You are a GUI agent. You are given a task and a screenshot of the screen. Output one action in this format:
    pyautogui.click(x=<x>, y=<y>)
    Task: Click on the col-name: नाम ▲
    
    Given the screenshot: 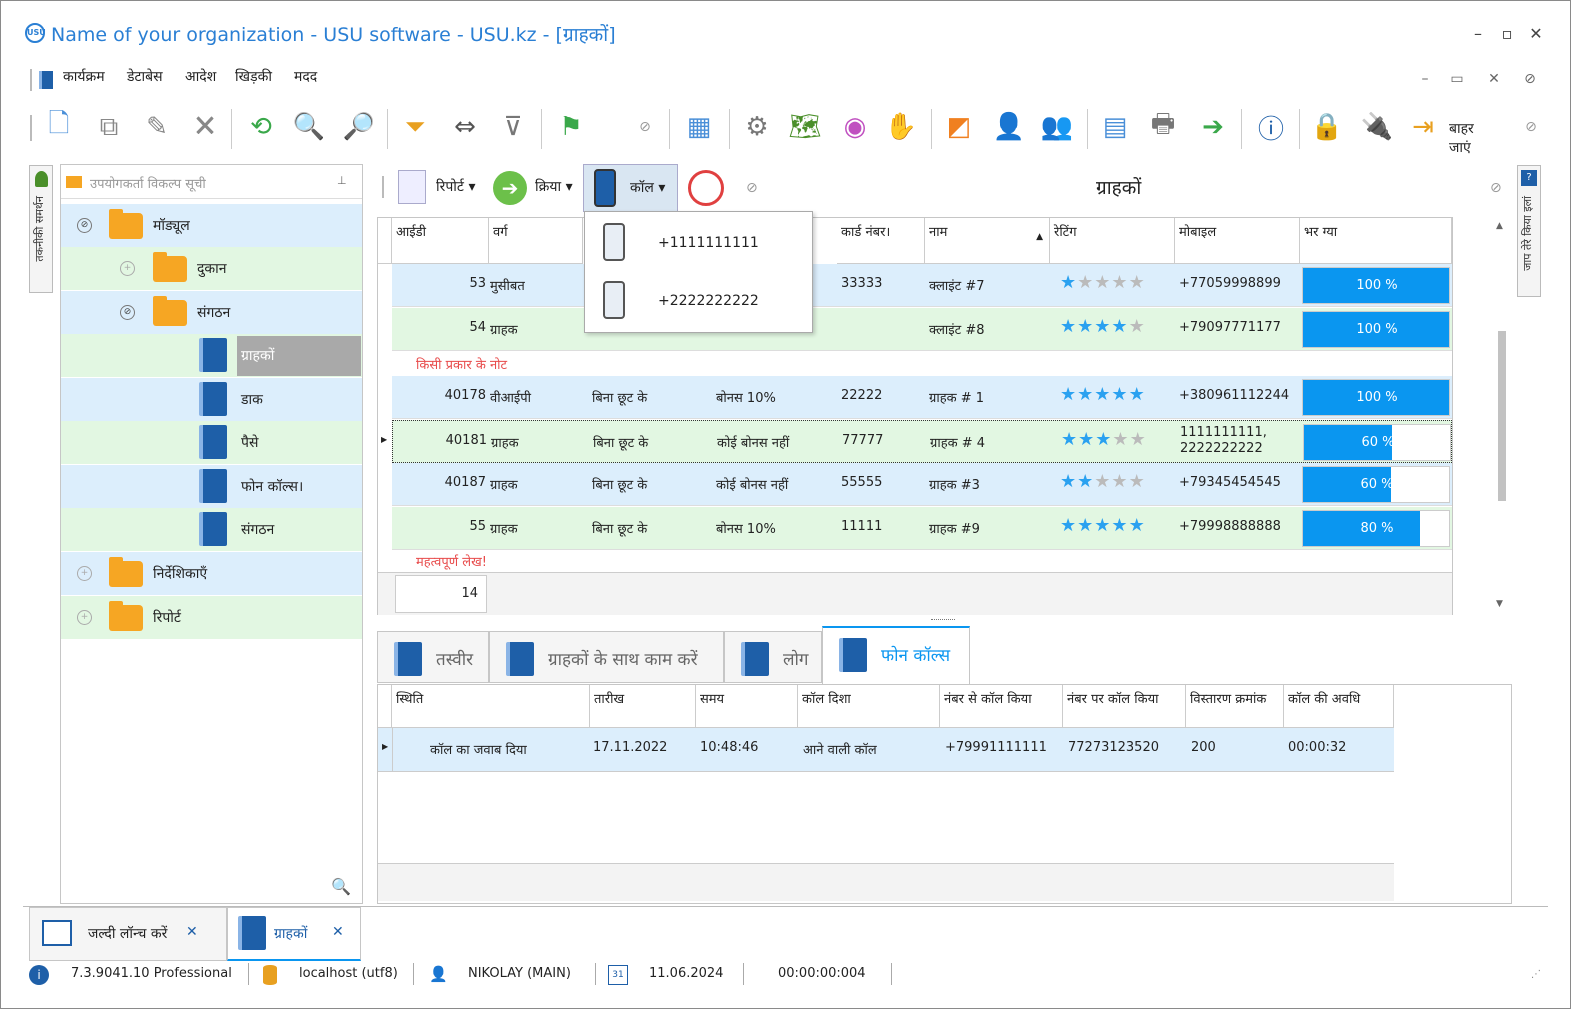 What is the action you would take?
    pyautogui.click(x=987, y=241)
    